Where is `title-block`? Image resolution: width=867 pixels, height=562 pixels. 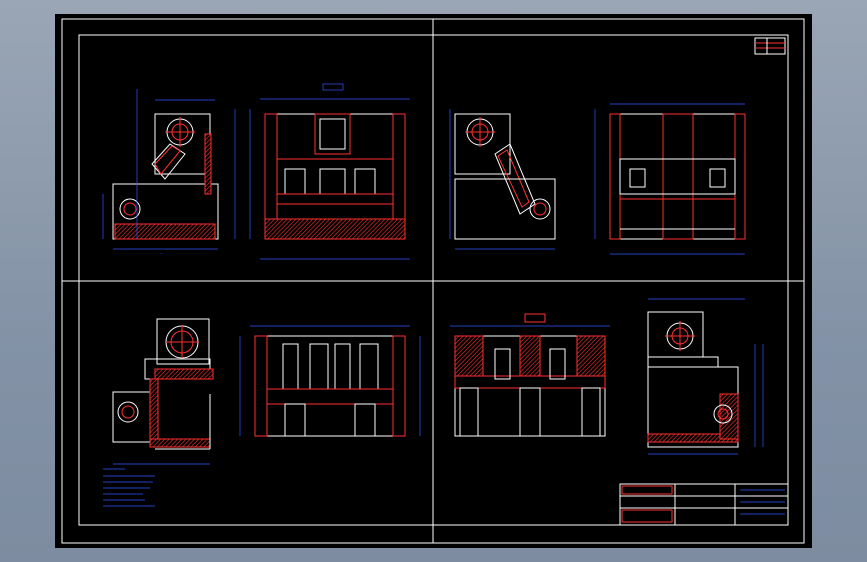
title-block is located at coordinates (704, 504).